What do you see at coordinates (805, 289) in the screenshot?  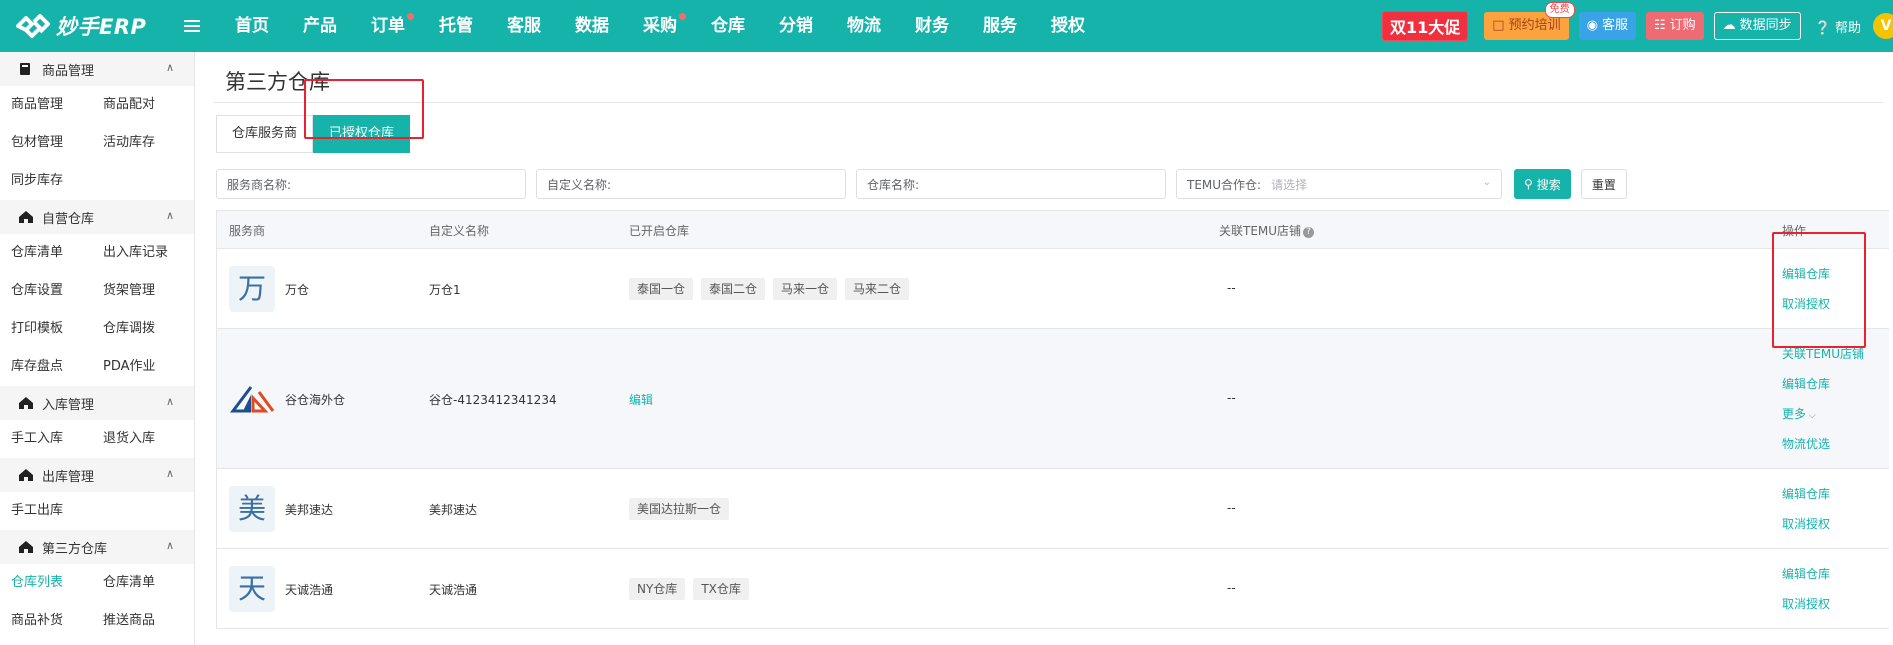 I see `warehouse-tag: 马来一仓` at bounding box center [805, 289].